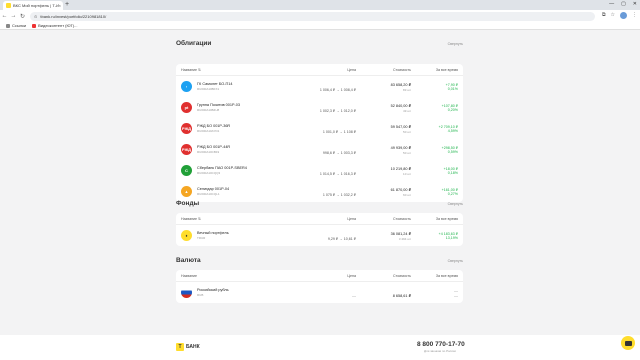  Describe the element at coordinates (604, 15) in the screenshot. I see `extensions-icon: ⧉` at that location.